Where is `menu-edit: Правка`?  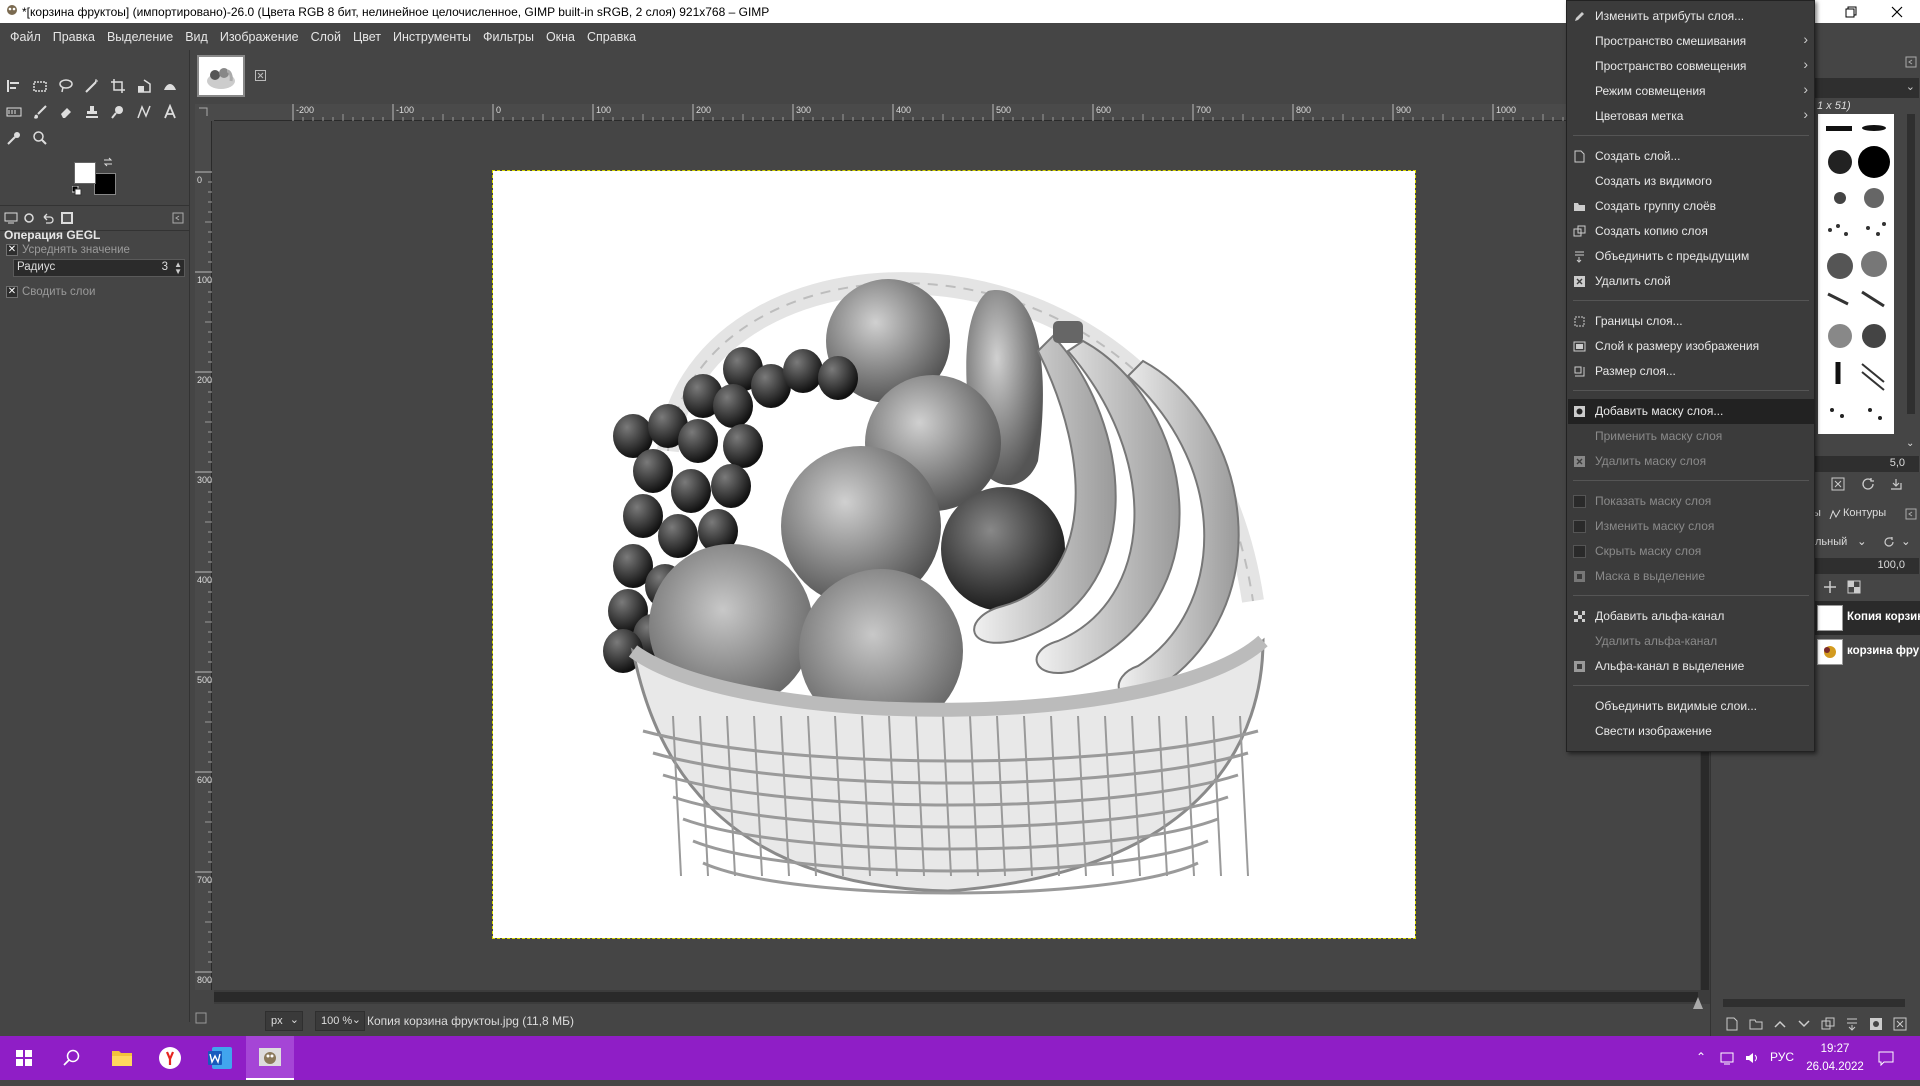 menu-edit: Правка is located at coordinates (74, 37).